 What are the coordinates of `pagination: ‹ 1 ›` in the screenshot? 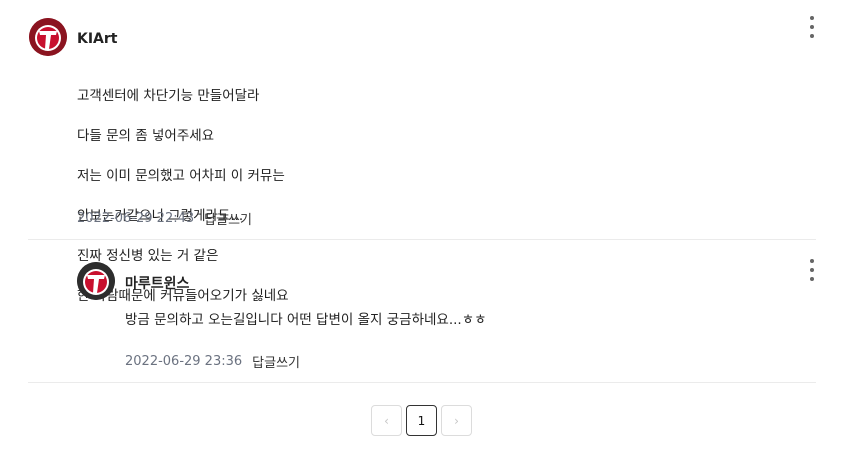 It's located at (421, 420).